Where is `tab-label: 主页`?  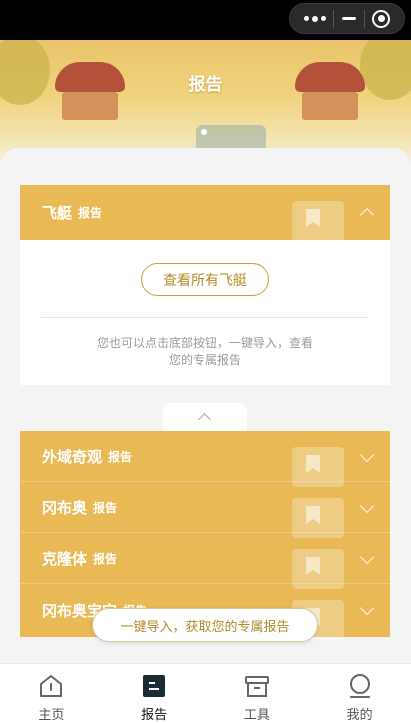 tab-label: 主页 is located at coordinates (51, 715).